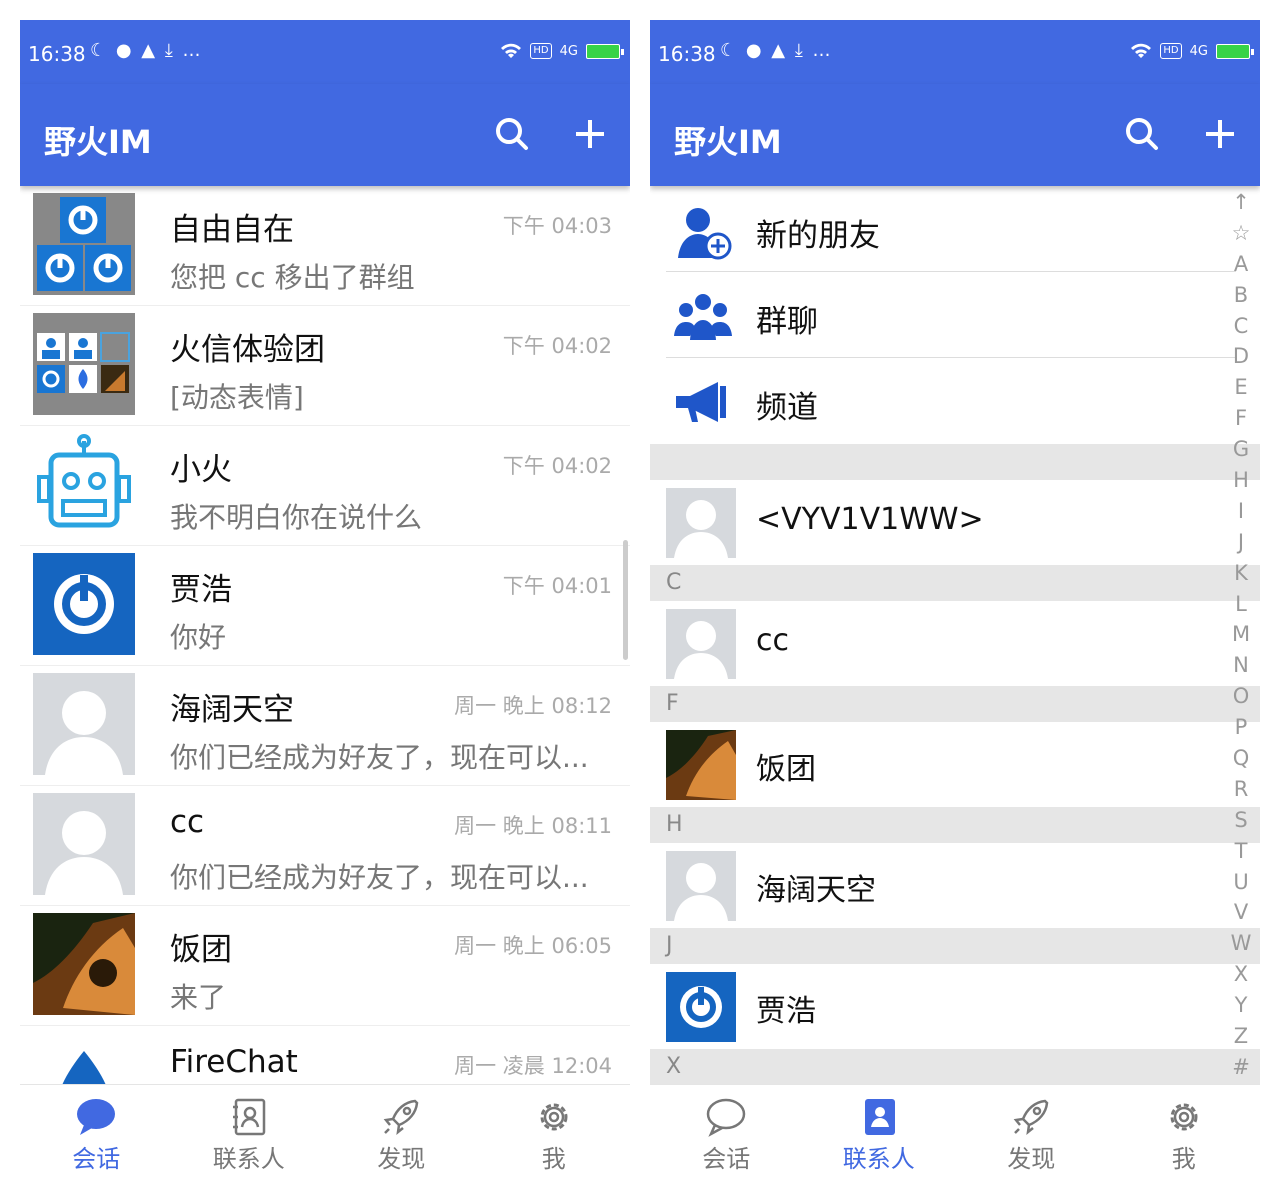 The width and height of the screenshot is (1280, 1200). I want to click on status-bar: 16:38 ☾ ● ▲ ⤓ … HD 4G, so click(955, 52).